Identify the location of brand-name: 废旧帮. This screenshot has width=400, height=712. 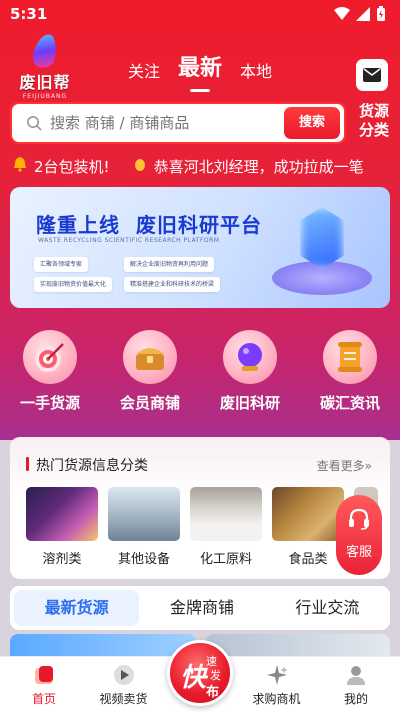
(45, 82).